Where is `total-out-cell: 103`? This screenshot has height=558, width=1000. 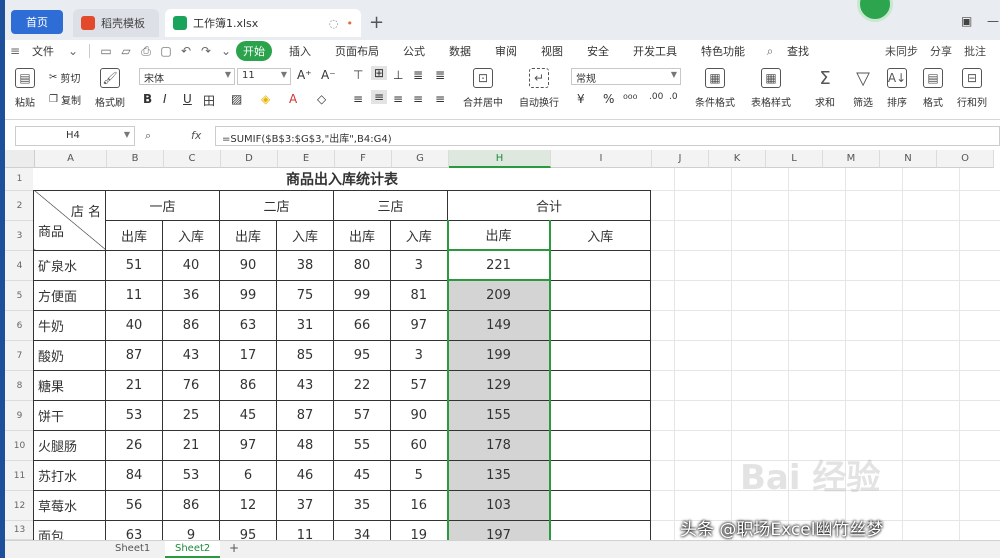 total-out-cell: 103 is located at coordinates (498, 505).